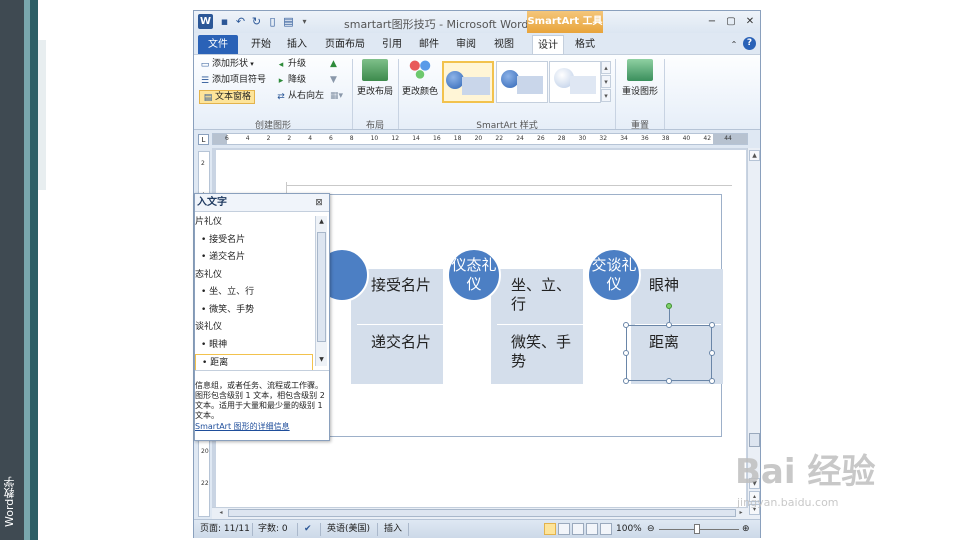 The image size is (960, 540). Describe the element at coordinates (225, 529) in the screenshot. I see `page-indicator: 页面: 11/11` at that location.